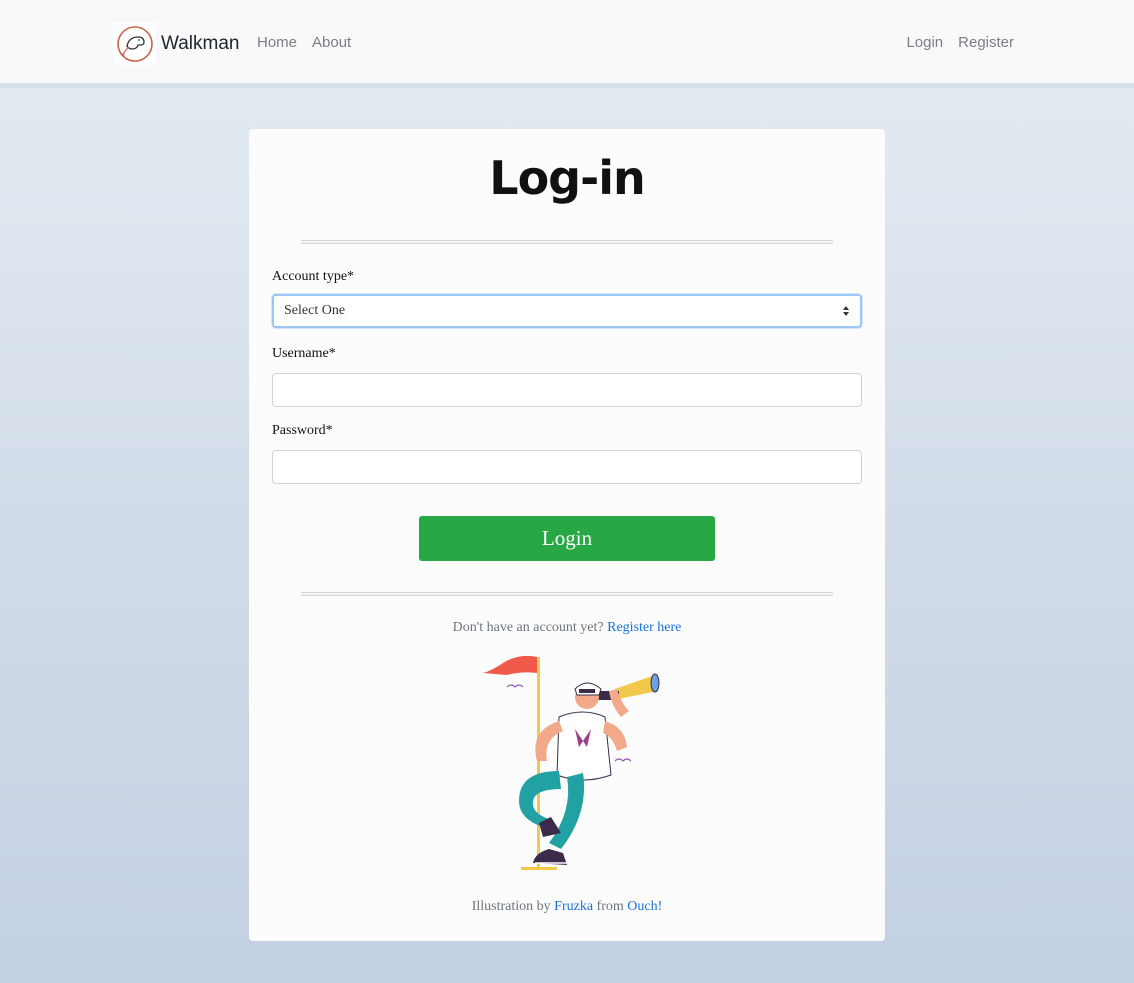 The image size is (1134, 983). What do you see at coordinates (644, 906) in the screenshot?
I see `credit-source-link: Ouch!` at bounding box center [644, 906].